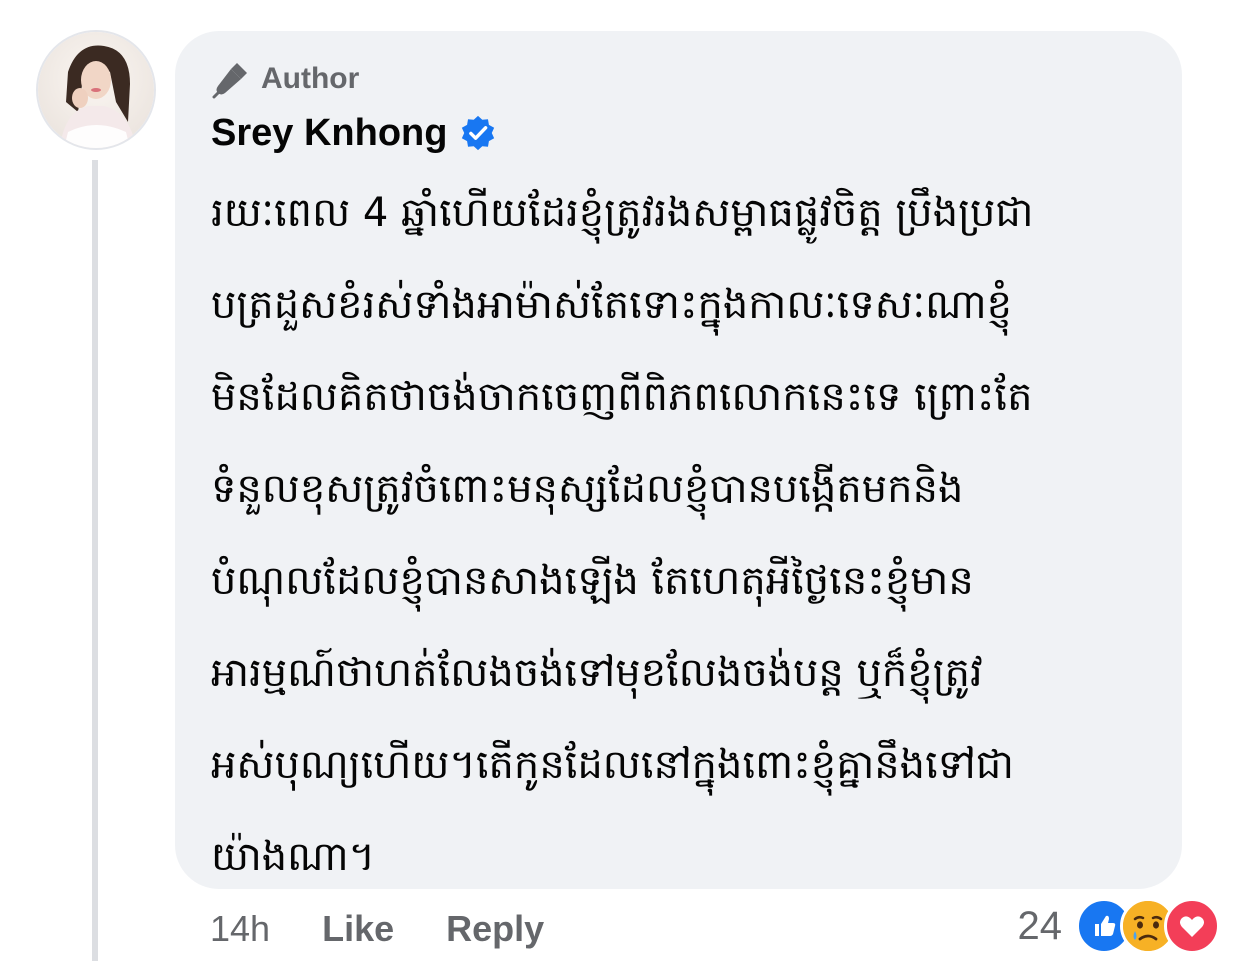 This screenshot has width=1242, height=961. I want to click on author-label: Author, so click(310, 78).